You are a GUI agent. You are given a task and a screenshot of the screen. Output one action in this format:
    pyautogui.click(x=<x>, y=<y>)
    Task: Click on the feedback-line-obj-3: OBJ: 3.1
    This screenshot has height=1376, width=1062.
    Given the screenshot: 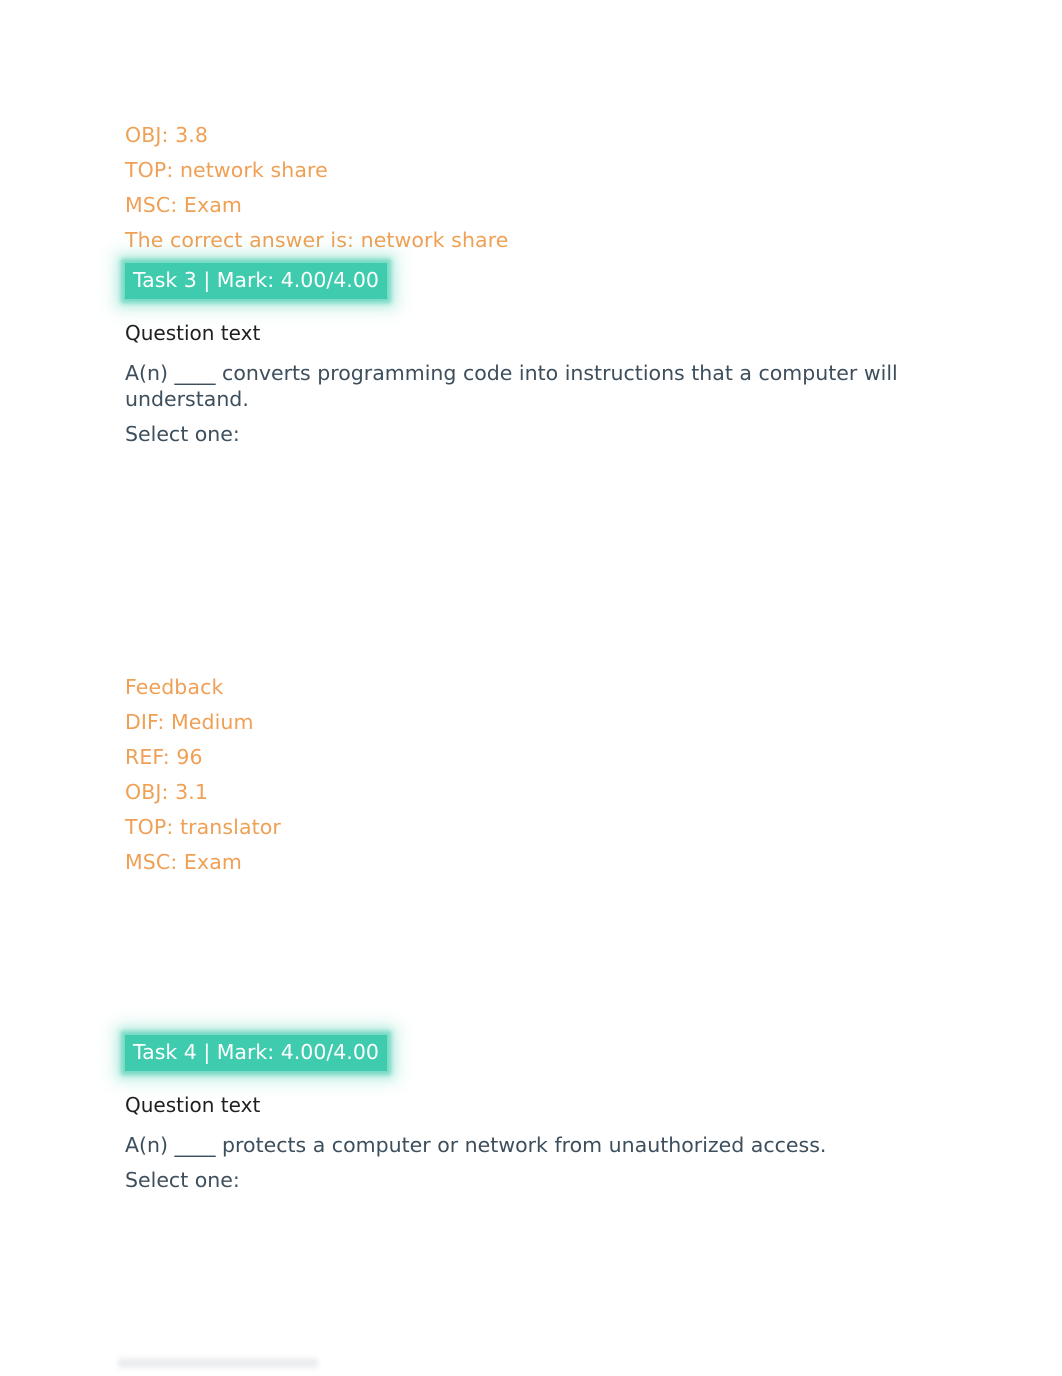 What is the action you would take?
    pyautogui.click(x=167, y=791)
    